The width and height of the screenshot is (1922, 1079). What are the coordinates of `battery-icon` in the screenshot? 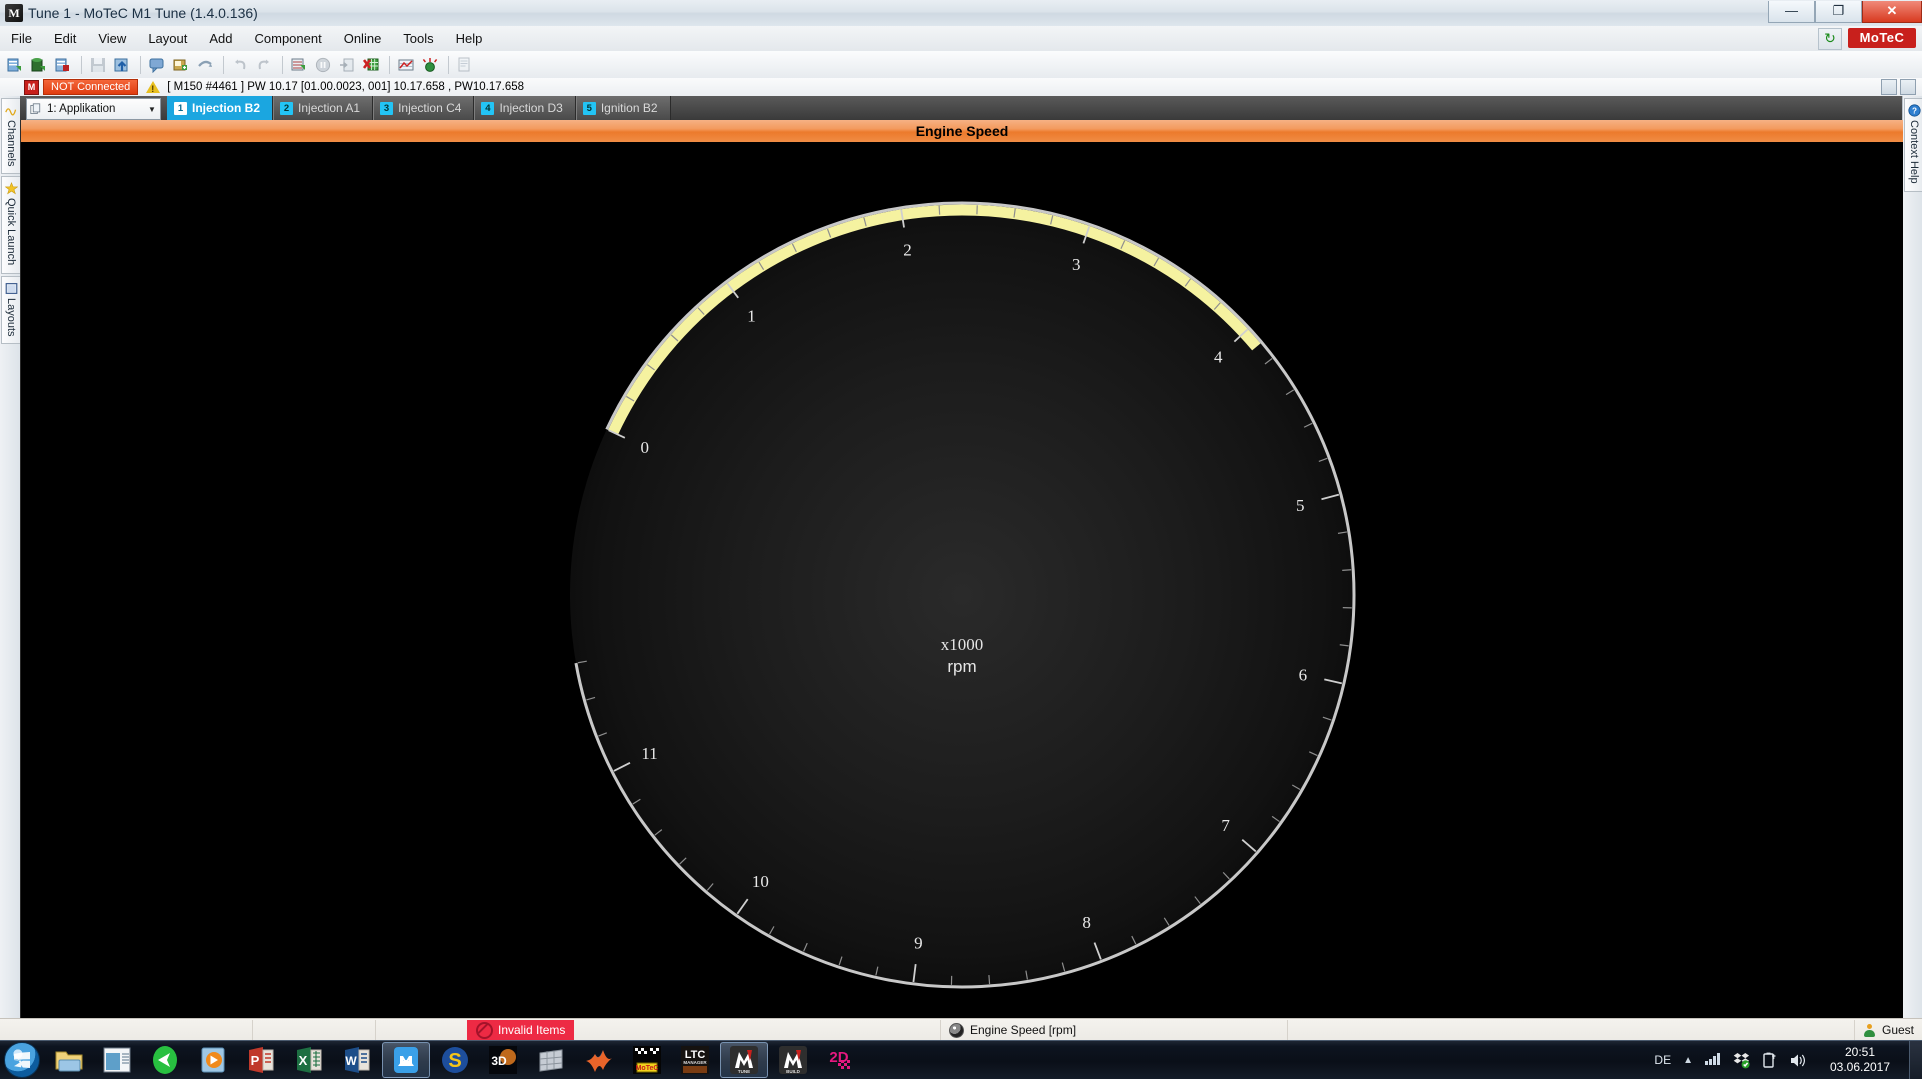 It's located at (1769, 1060).